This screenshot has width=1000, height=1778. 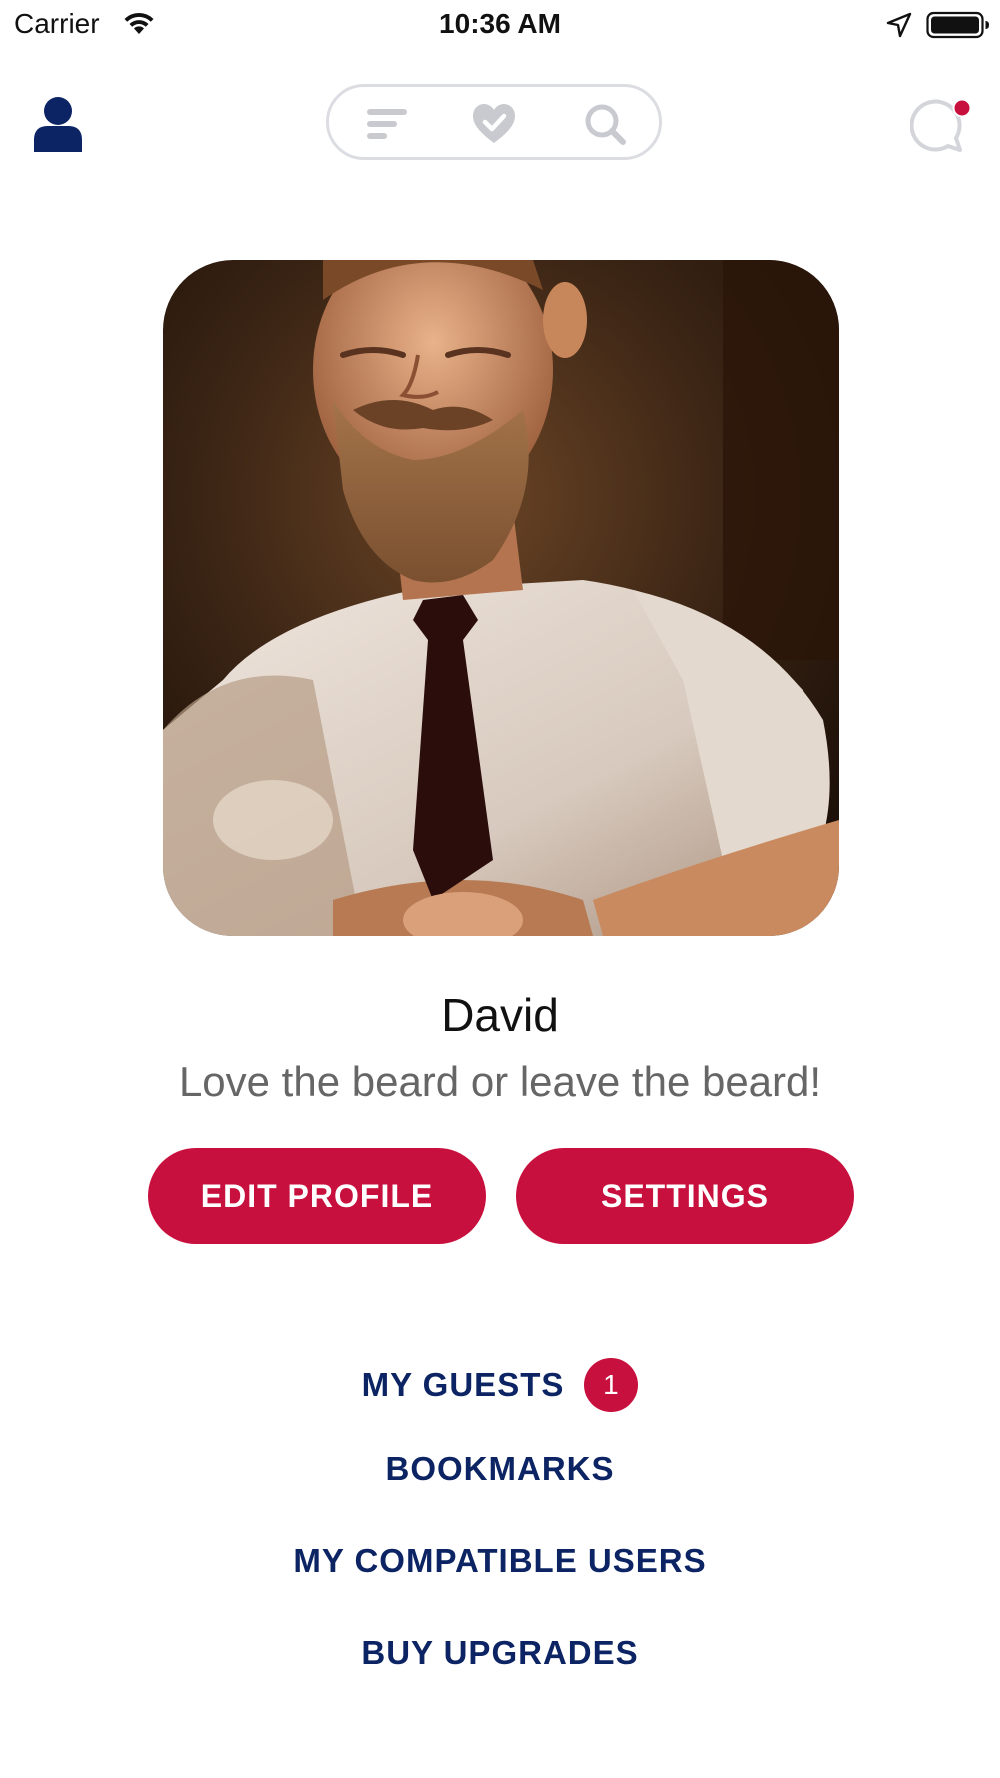 What do you see at coordinates (961, 108) in the screenshot?
I see `notification-dot` at bounding box center [961, 108].